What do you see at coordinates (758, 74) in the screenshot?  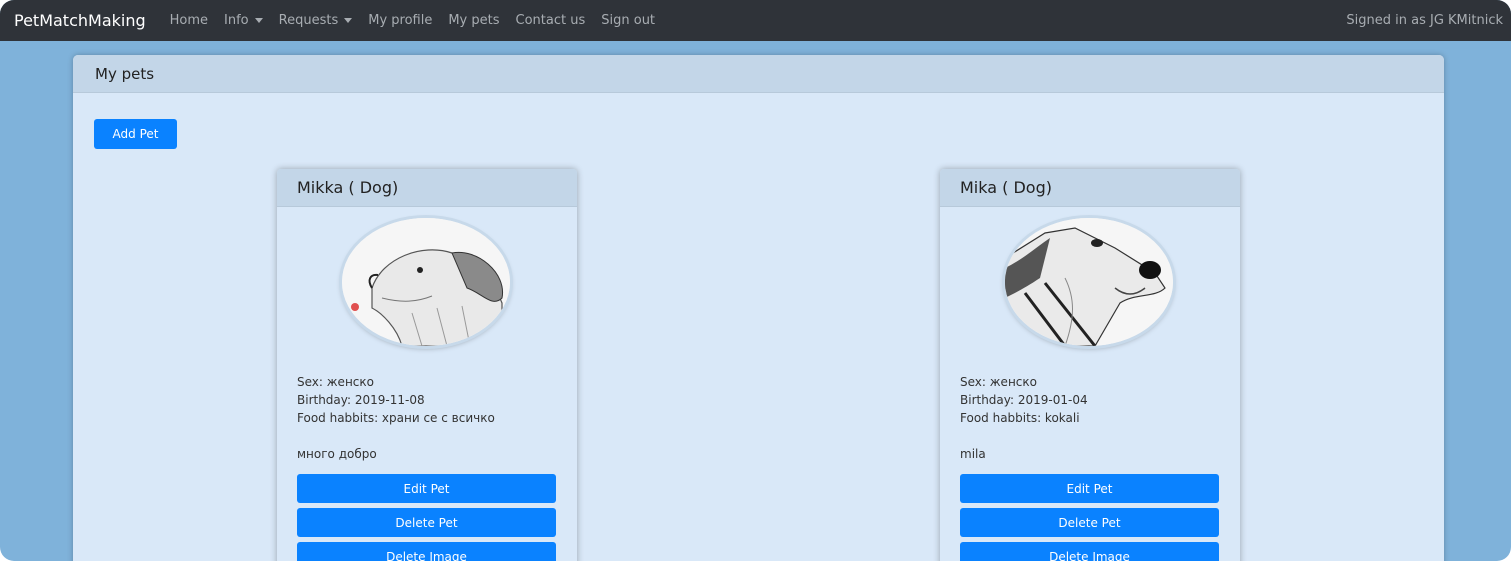 I see `my-pets-header: My pets` at bounding box center [758, 74].